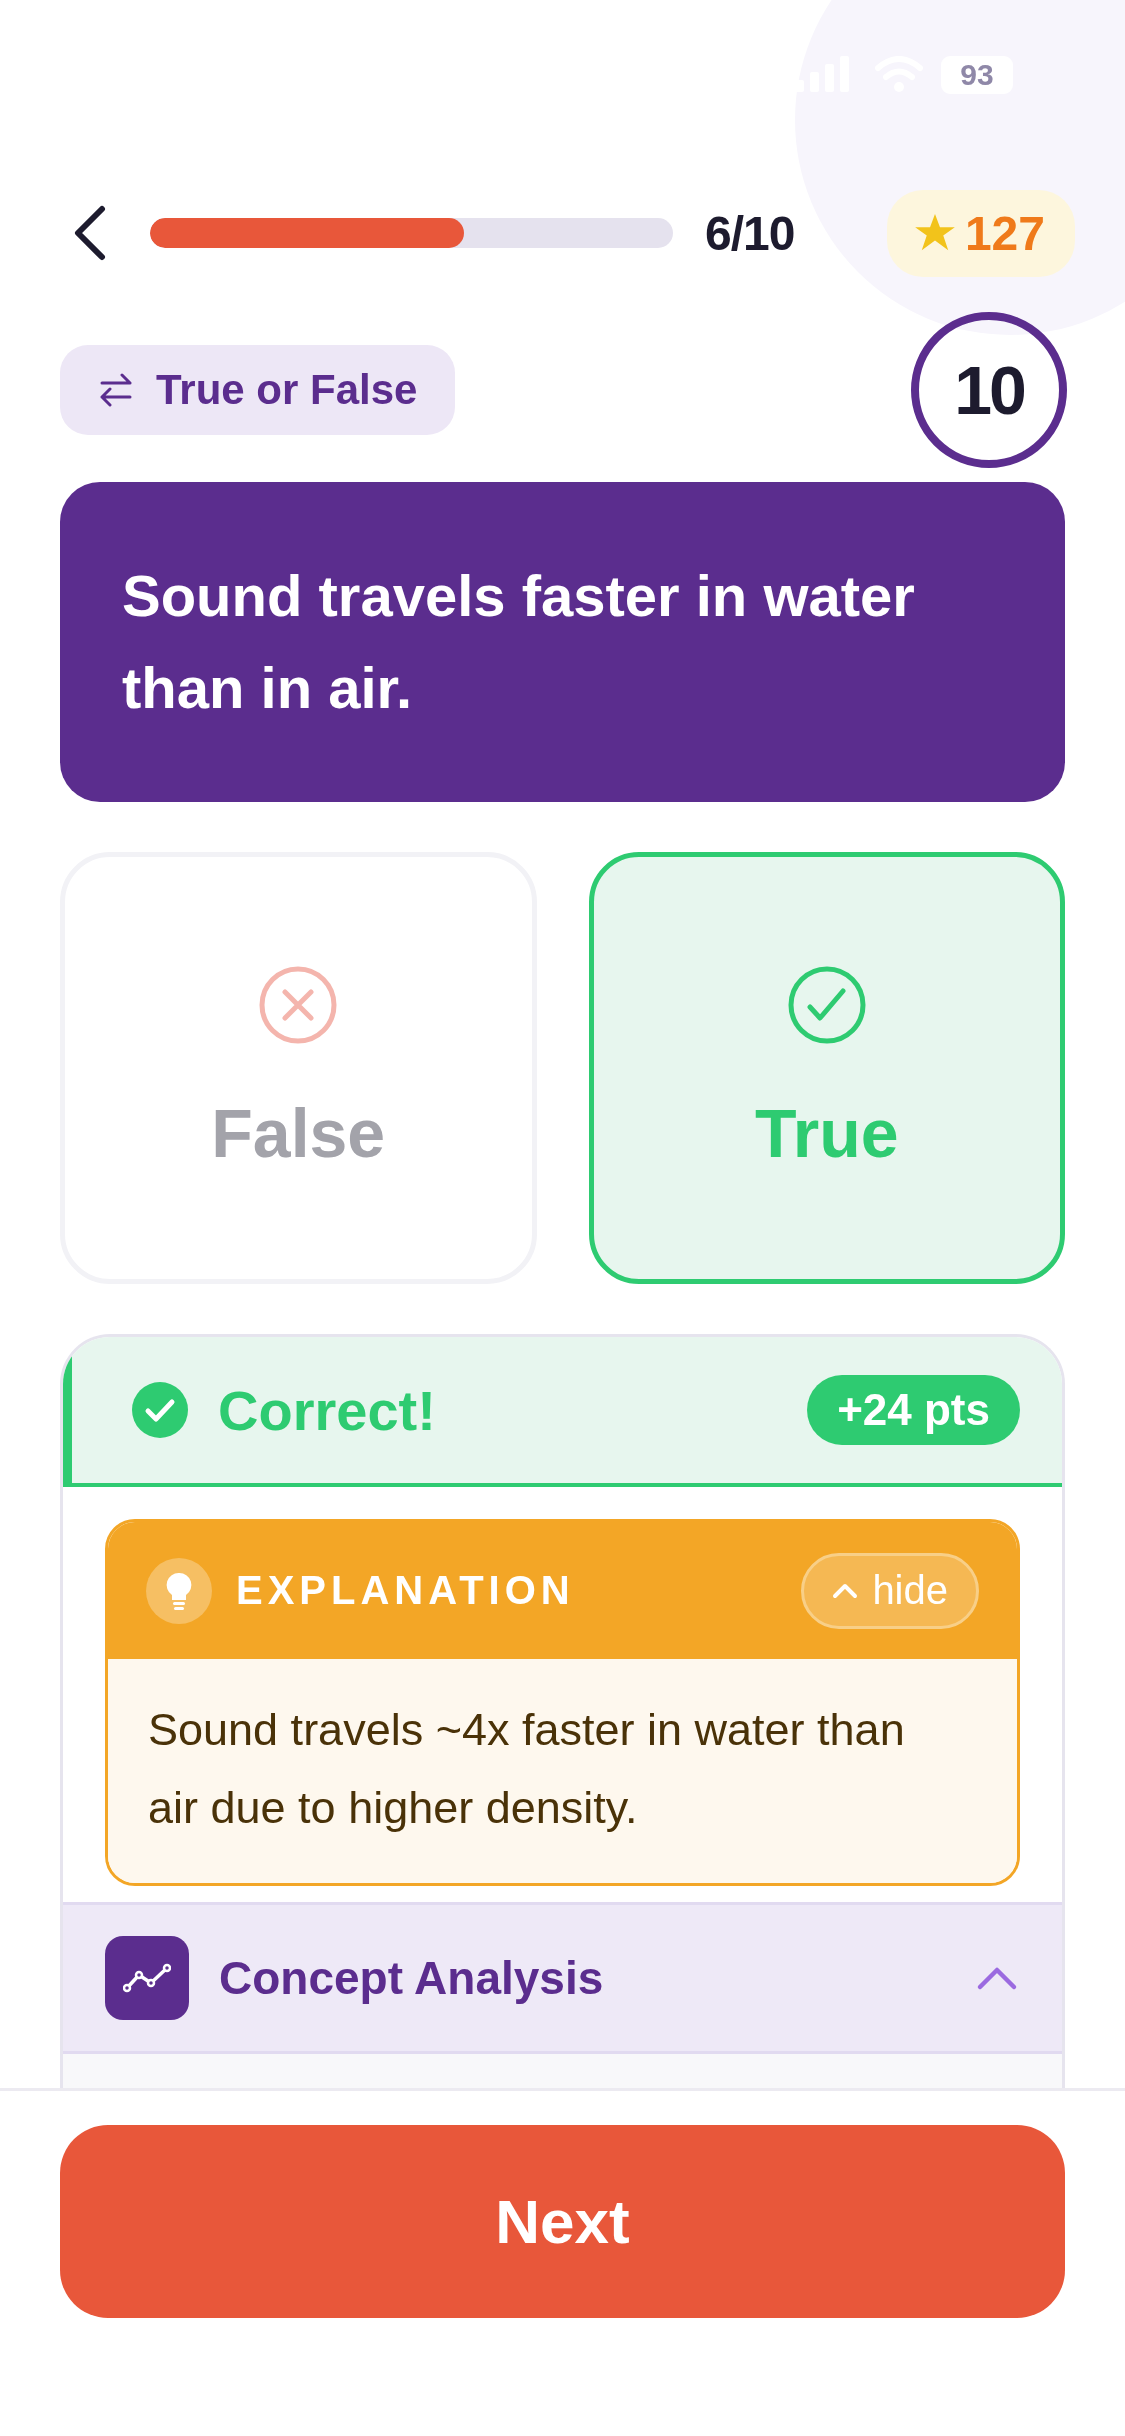  Describe the element at coordinates (977, 75) in the screenshot. I see `battery-level: 93` at that location.